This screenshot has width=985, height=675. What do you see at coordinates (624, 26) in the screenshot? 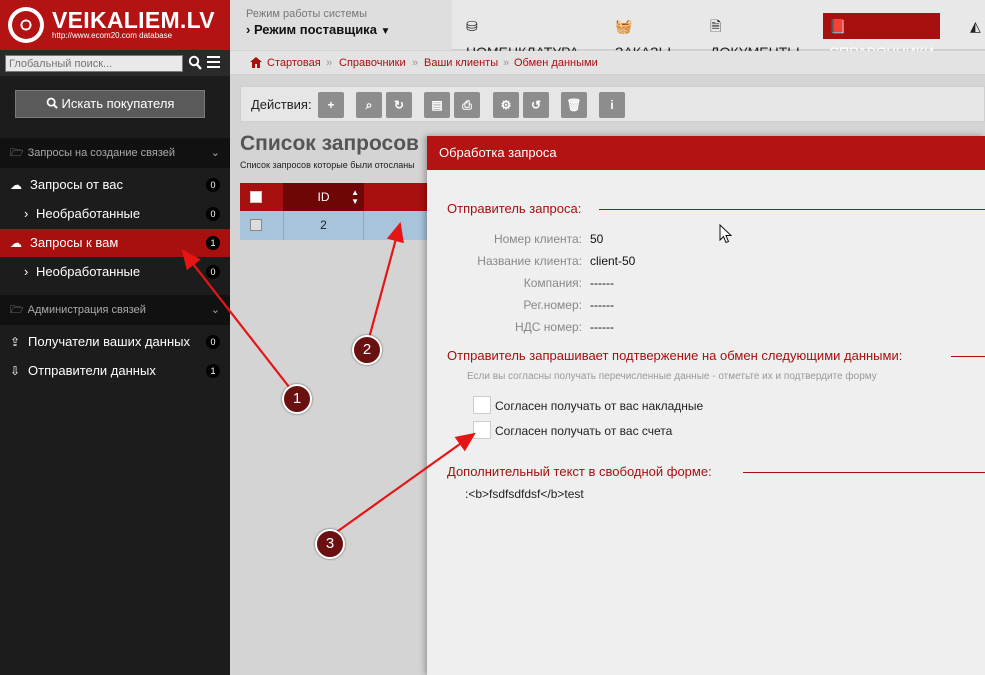
I see `basket-icon: 🧺` at bounding box center [624, 26].